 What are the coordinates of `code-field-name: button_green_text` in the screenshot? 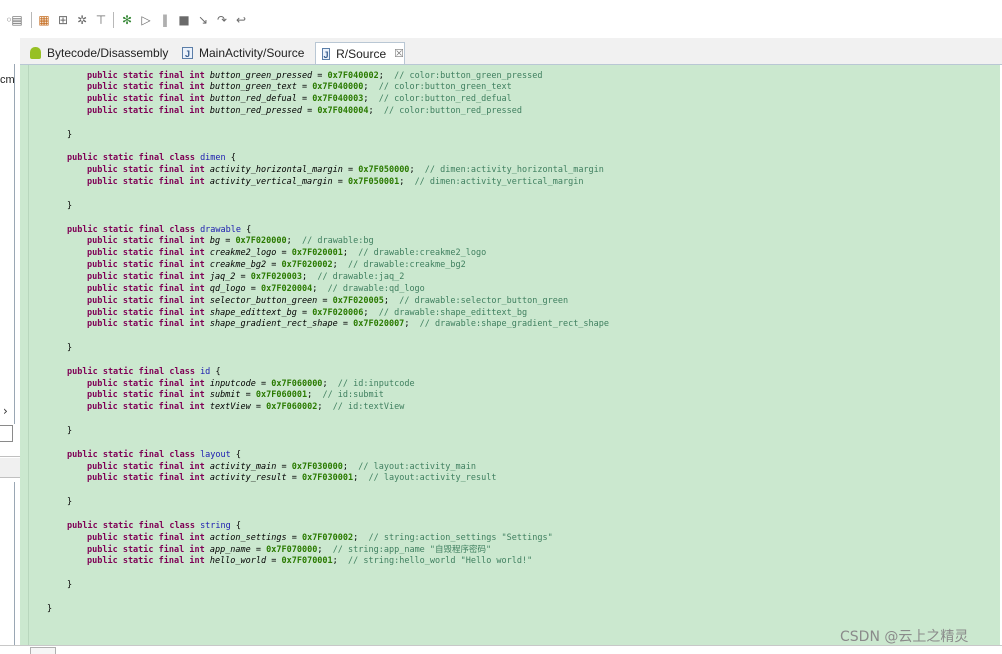 It's located at (253, 87).